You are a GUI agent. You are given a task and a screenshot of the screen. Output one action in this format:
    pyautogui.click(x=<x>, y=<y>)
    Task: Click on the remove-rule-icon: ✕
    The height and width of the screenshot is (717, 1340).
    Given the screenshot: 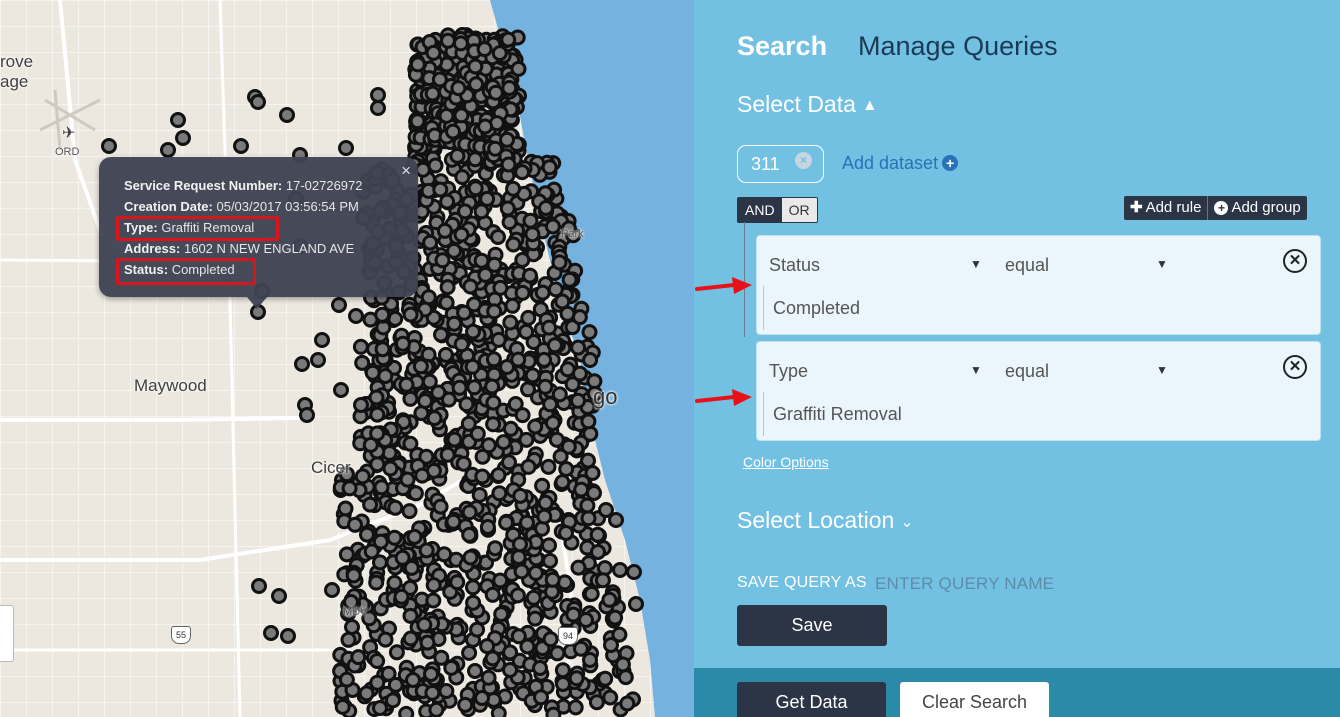 What is the action you would take?
    pyautogui.click(x=1295, y=367)
    